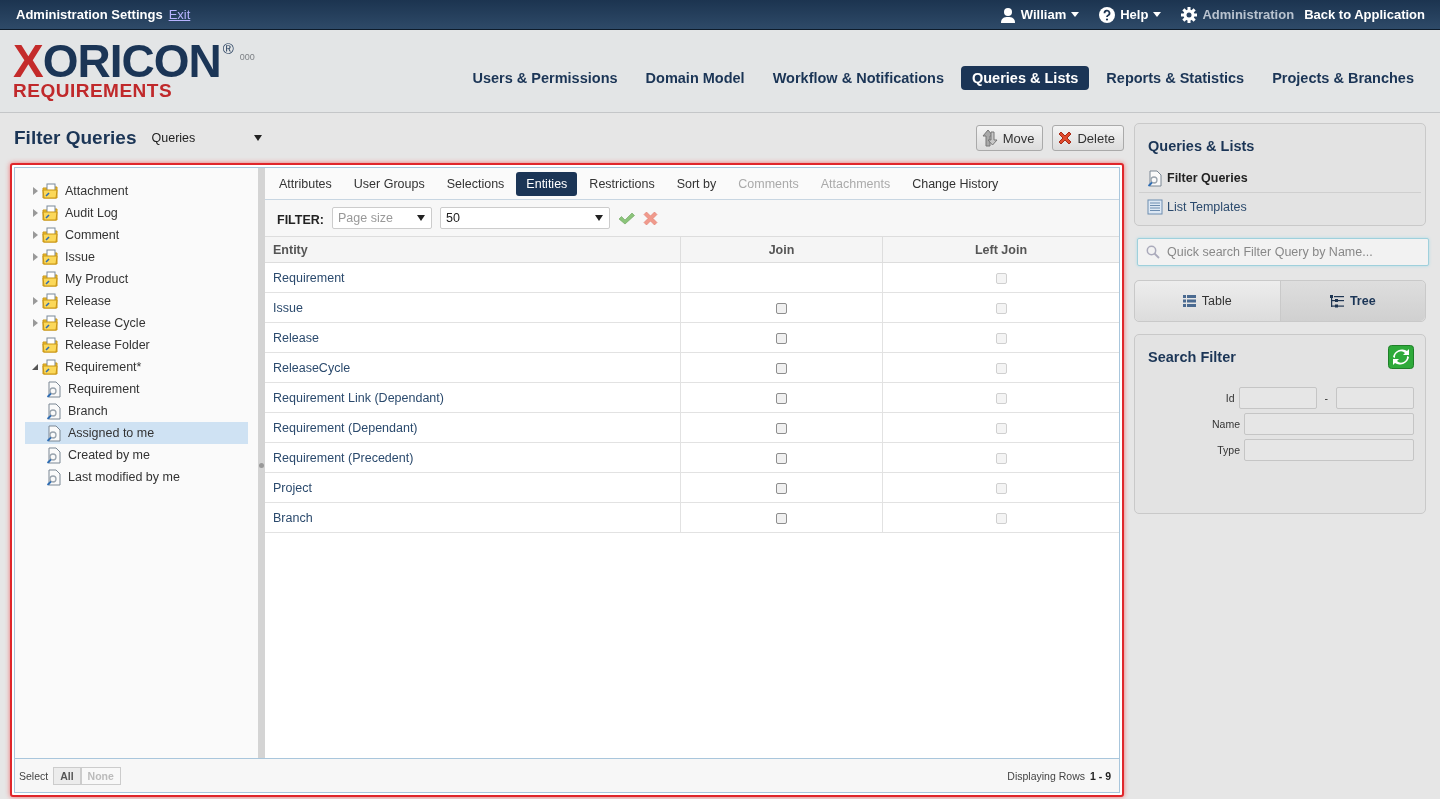  Describe the element at coordinates (695, 78) in the screenshot. I see `nav-tab: Domain Model` at that location.